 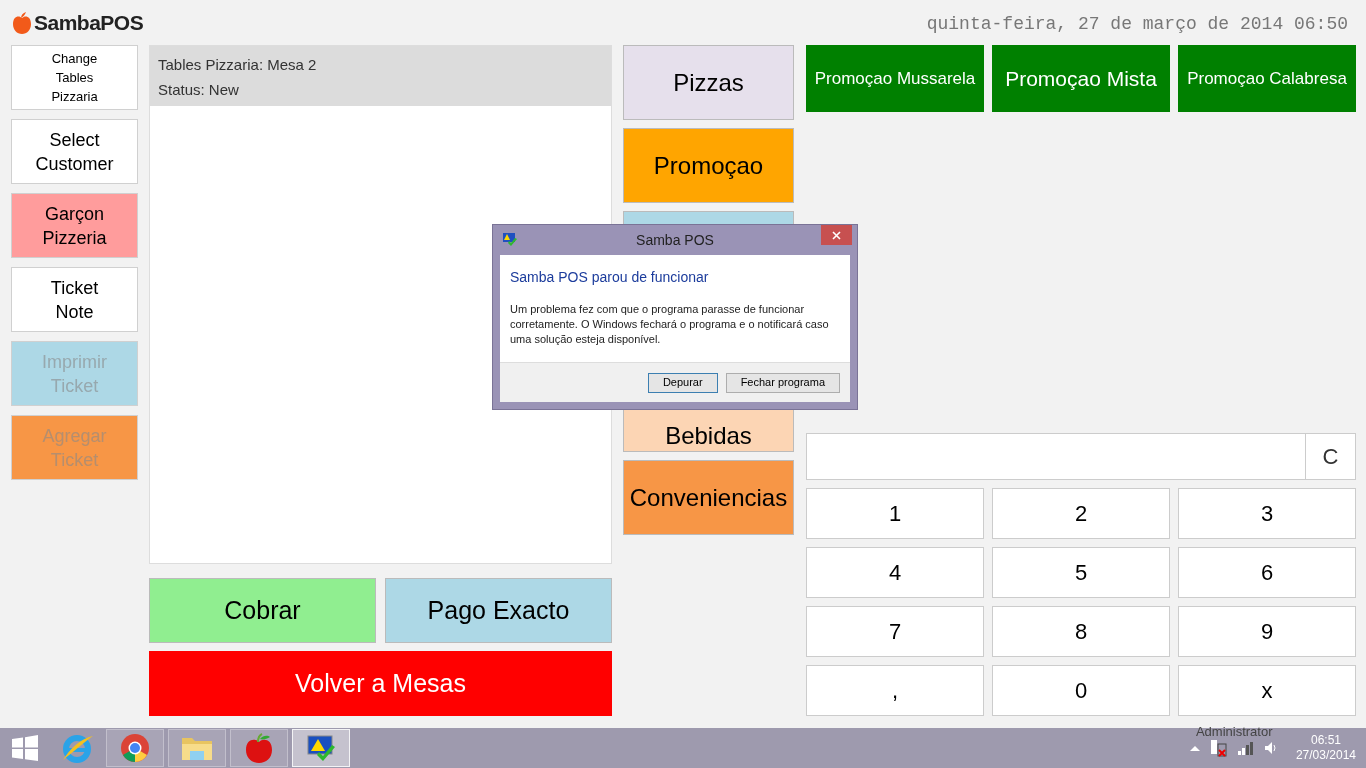 I want to click on apple-icon, so click(x=259, y=748).